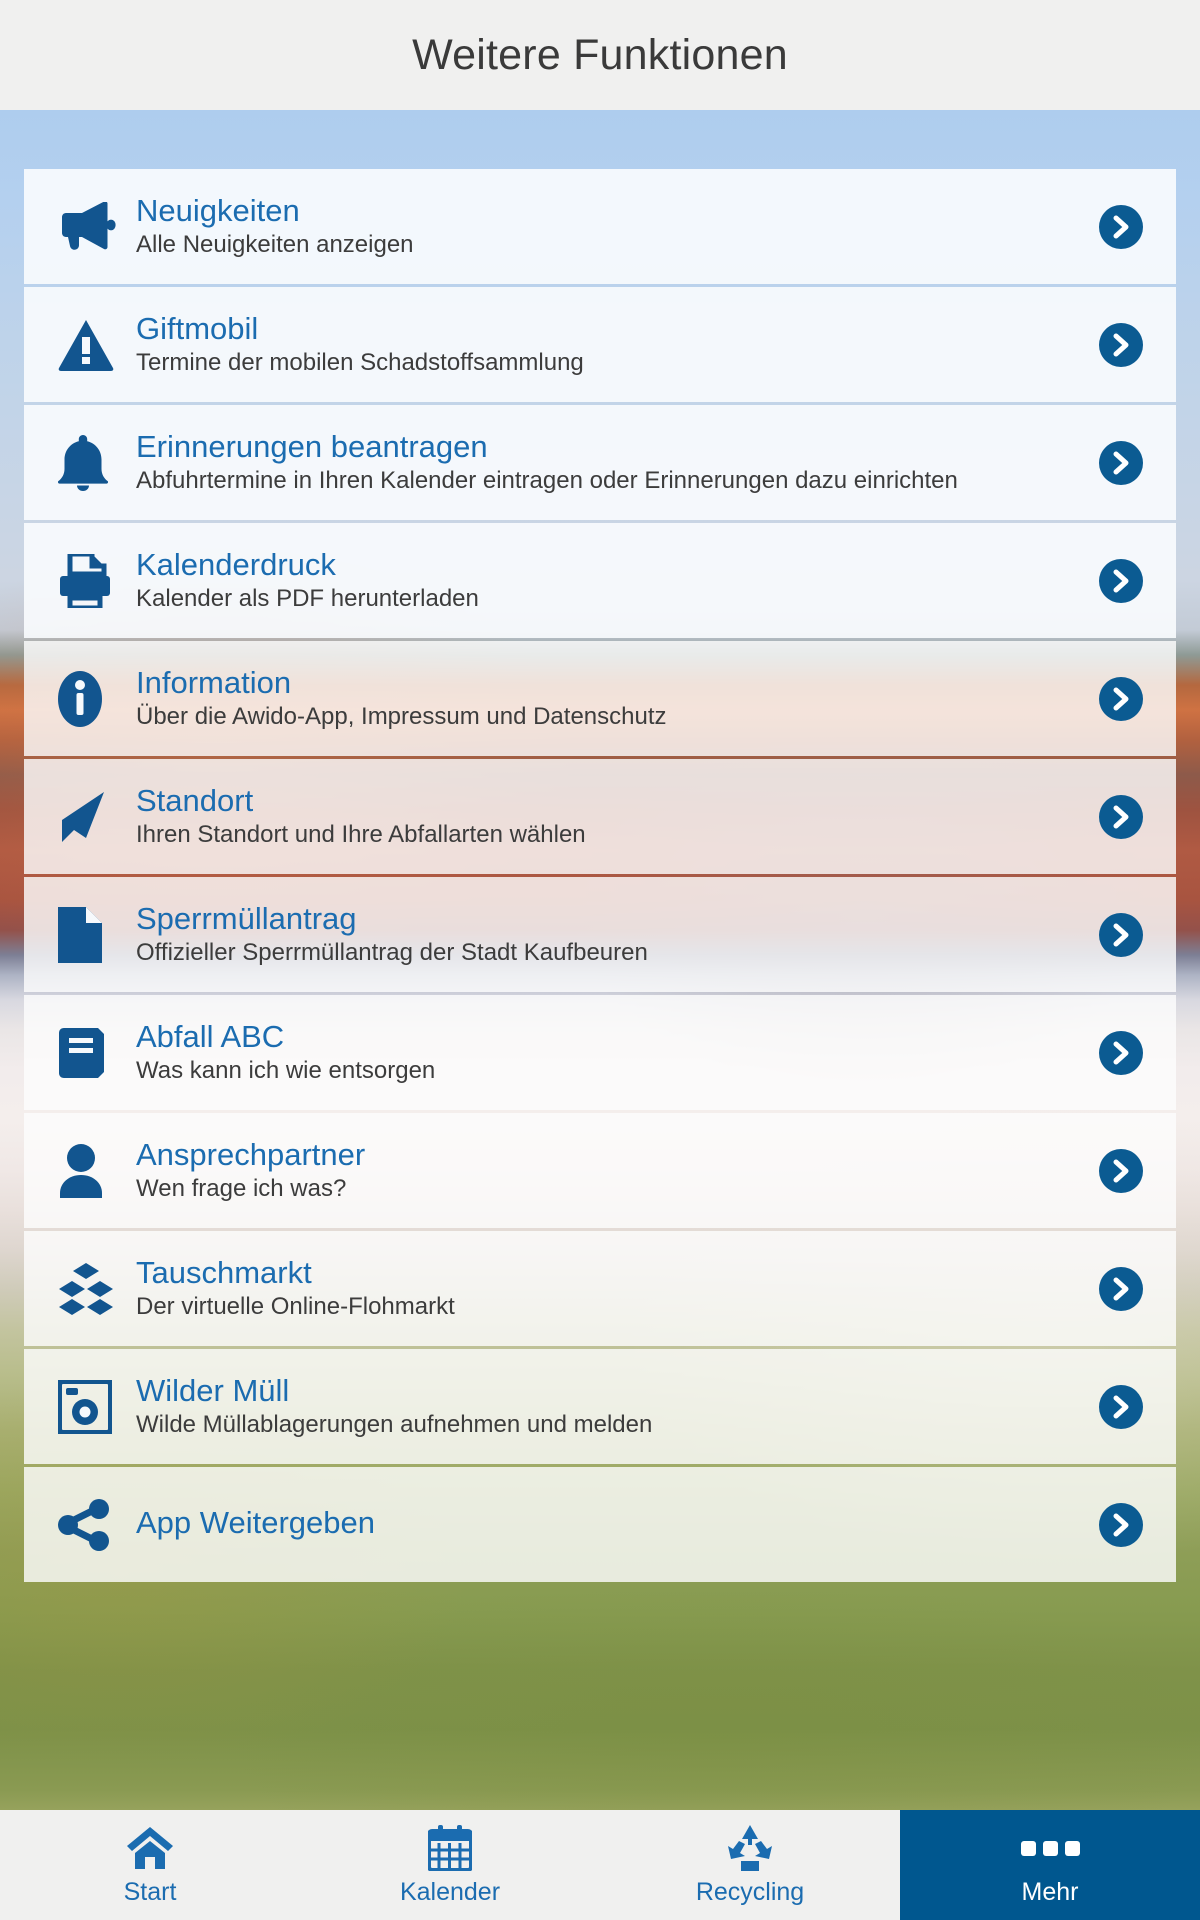  I want to click on list-item-subtitle: Termine der mobilen Schadstoffsammlung, so click(360, 363).